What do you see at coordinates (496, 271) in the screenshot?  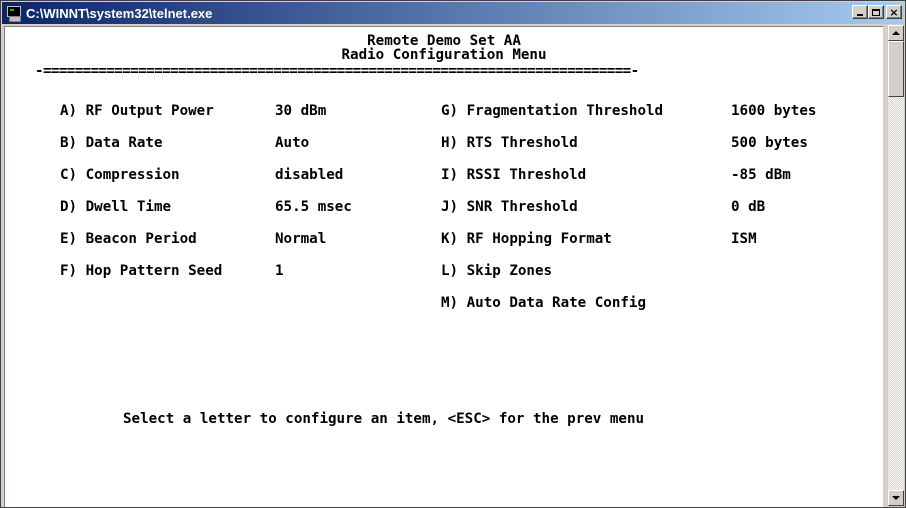 I see `menu-item-skip-zones: L) Skip Zones` at bounding box center [496, 271].